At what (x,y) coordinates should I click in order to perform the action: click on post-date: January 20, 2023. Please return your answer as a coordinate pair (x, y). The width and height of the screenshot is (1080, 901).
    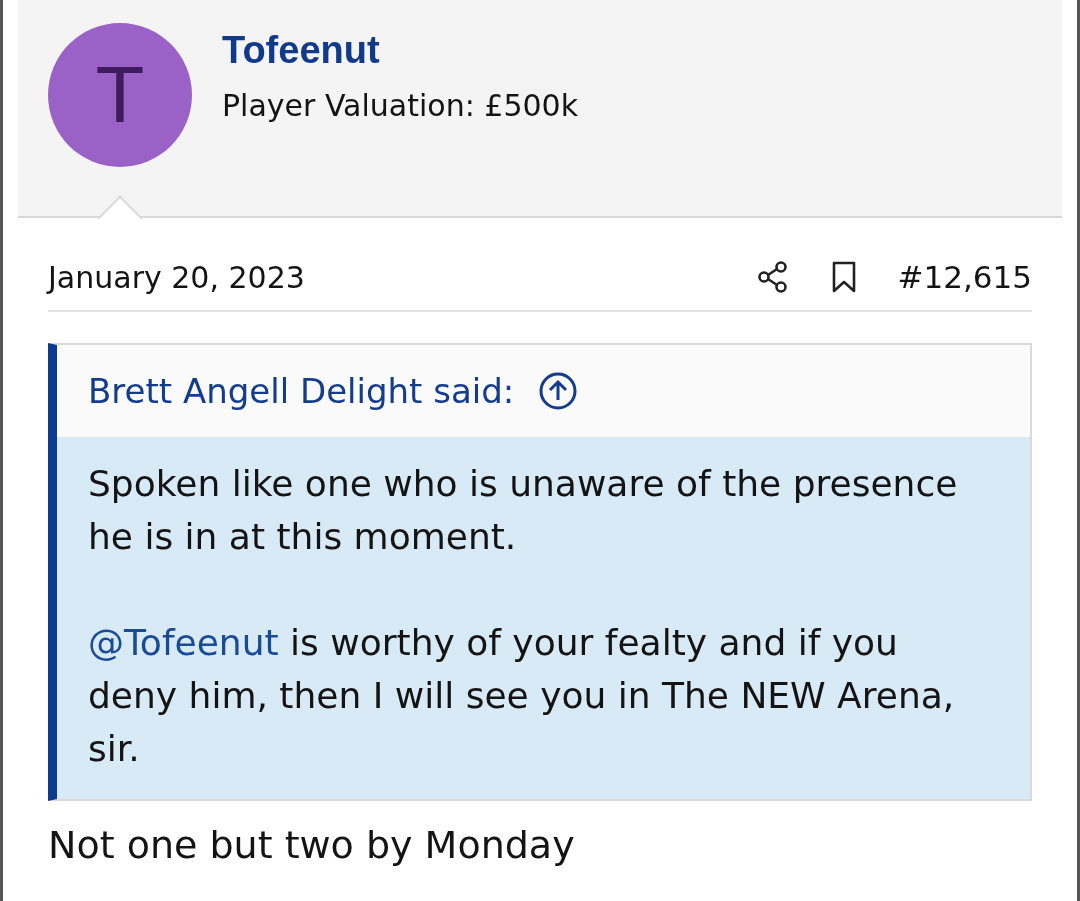
    Looking at the image, I should click on (176, 265).